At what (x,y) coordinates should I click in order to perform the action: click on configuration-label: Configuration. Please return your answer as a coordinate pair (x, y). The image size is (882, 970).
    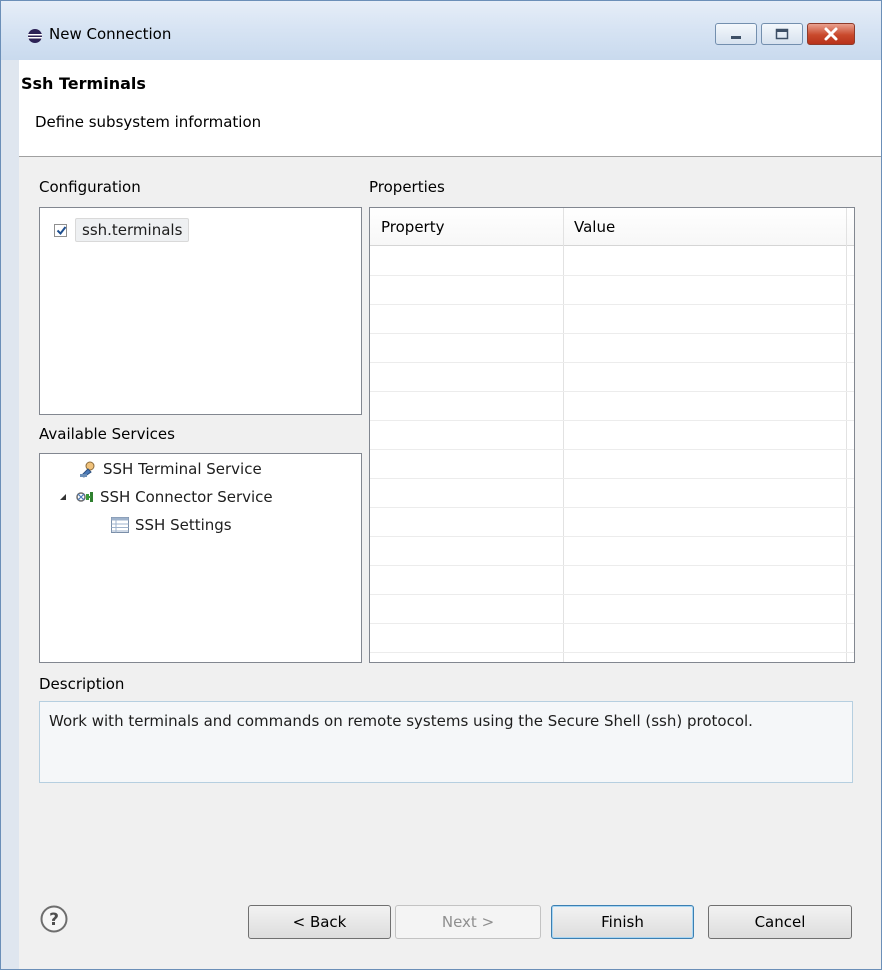
    Looking at the image, I should click on (90, 187).